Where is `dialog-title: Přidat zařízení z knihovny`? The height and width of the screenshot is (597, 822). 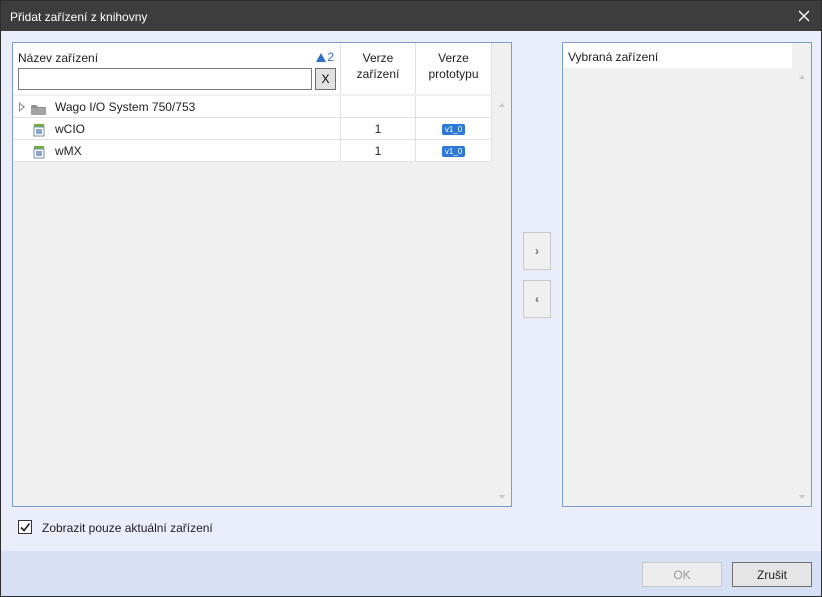
dialog-title: Přidat zařízení z knihovny is located at coordinates (79, 17).